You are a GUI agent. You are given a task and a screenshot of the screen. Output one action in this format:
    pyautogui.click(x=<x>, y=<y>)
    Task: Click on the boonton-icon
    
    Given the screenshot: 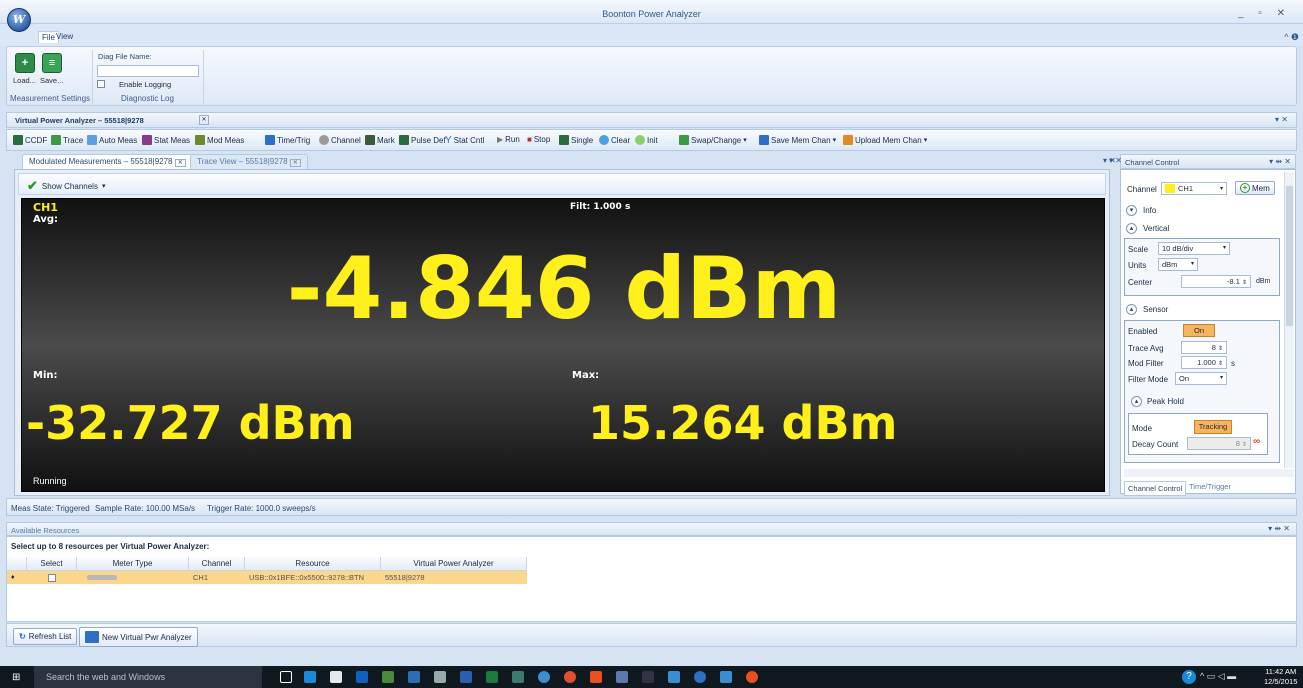 What is the action you would take?
    pyautogui.click(x=700, y=677)
    